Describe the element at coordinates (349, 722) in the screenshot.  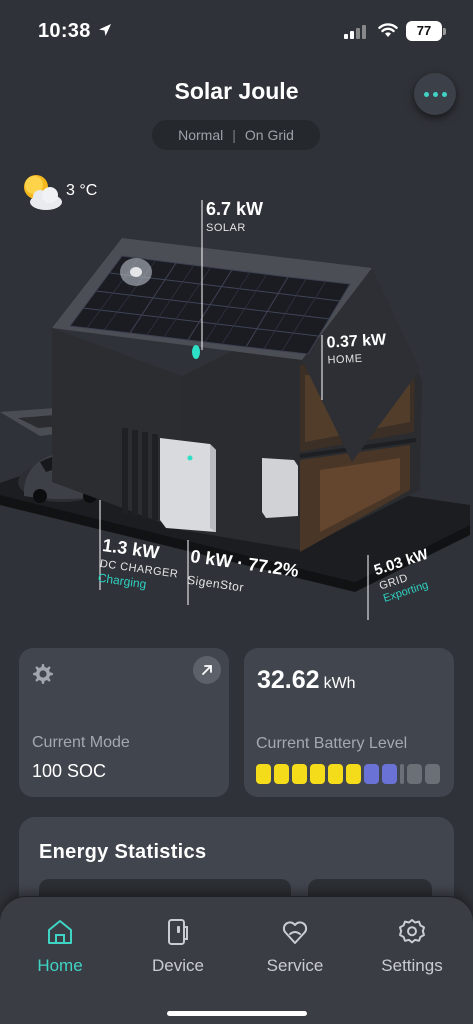
I see `battery-level-card: 32.62 kWh Current Battery Level` at that location.